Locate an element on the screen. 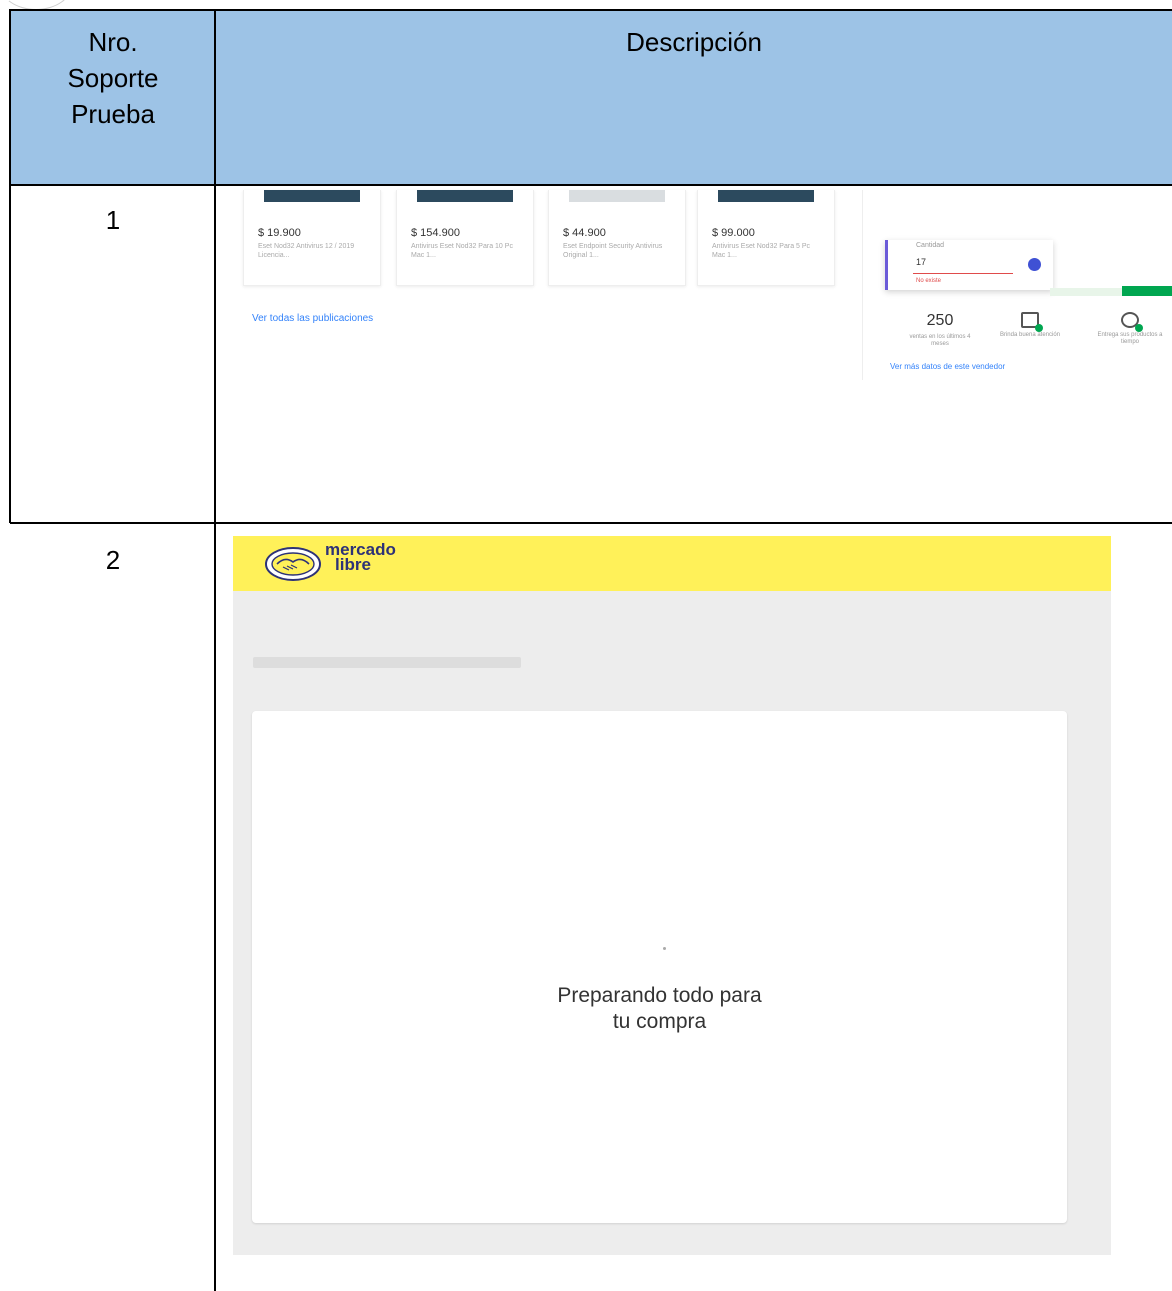 The image size is (1172, 1291). loading-spinner-icon is located at coordinates (664, 948).